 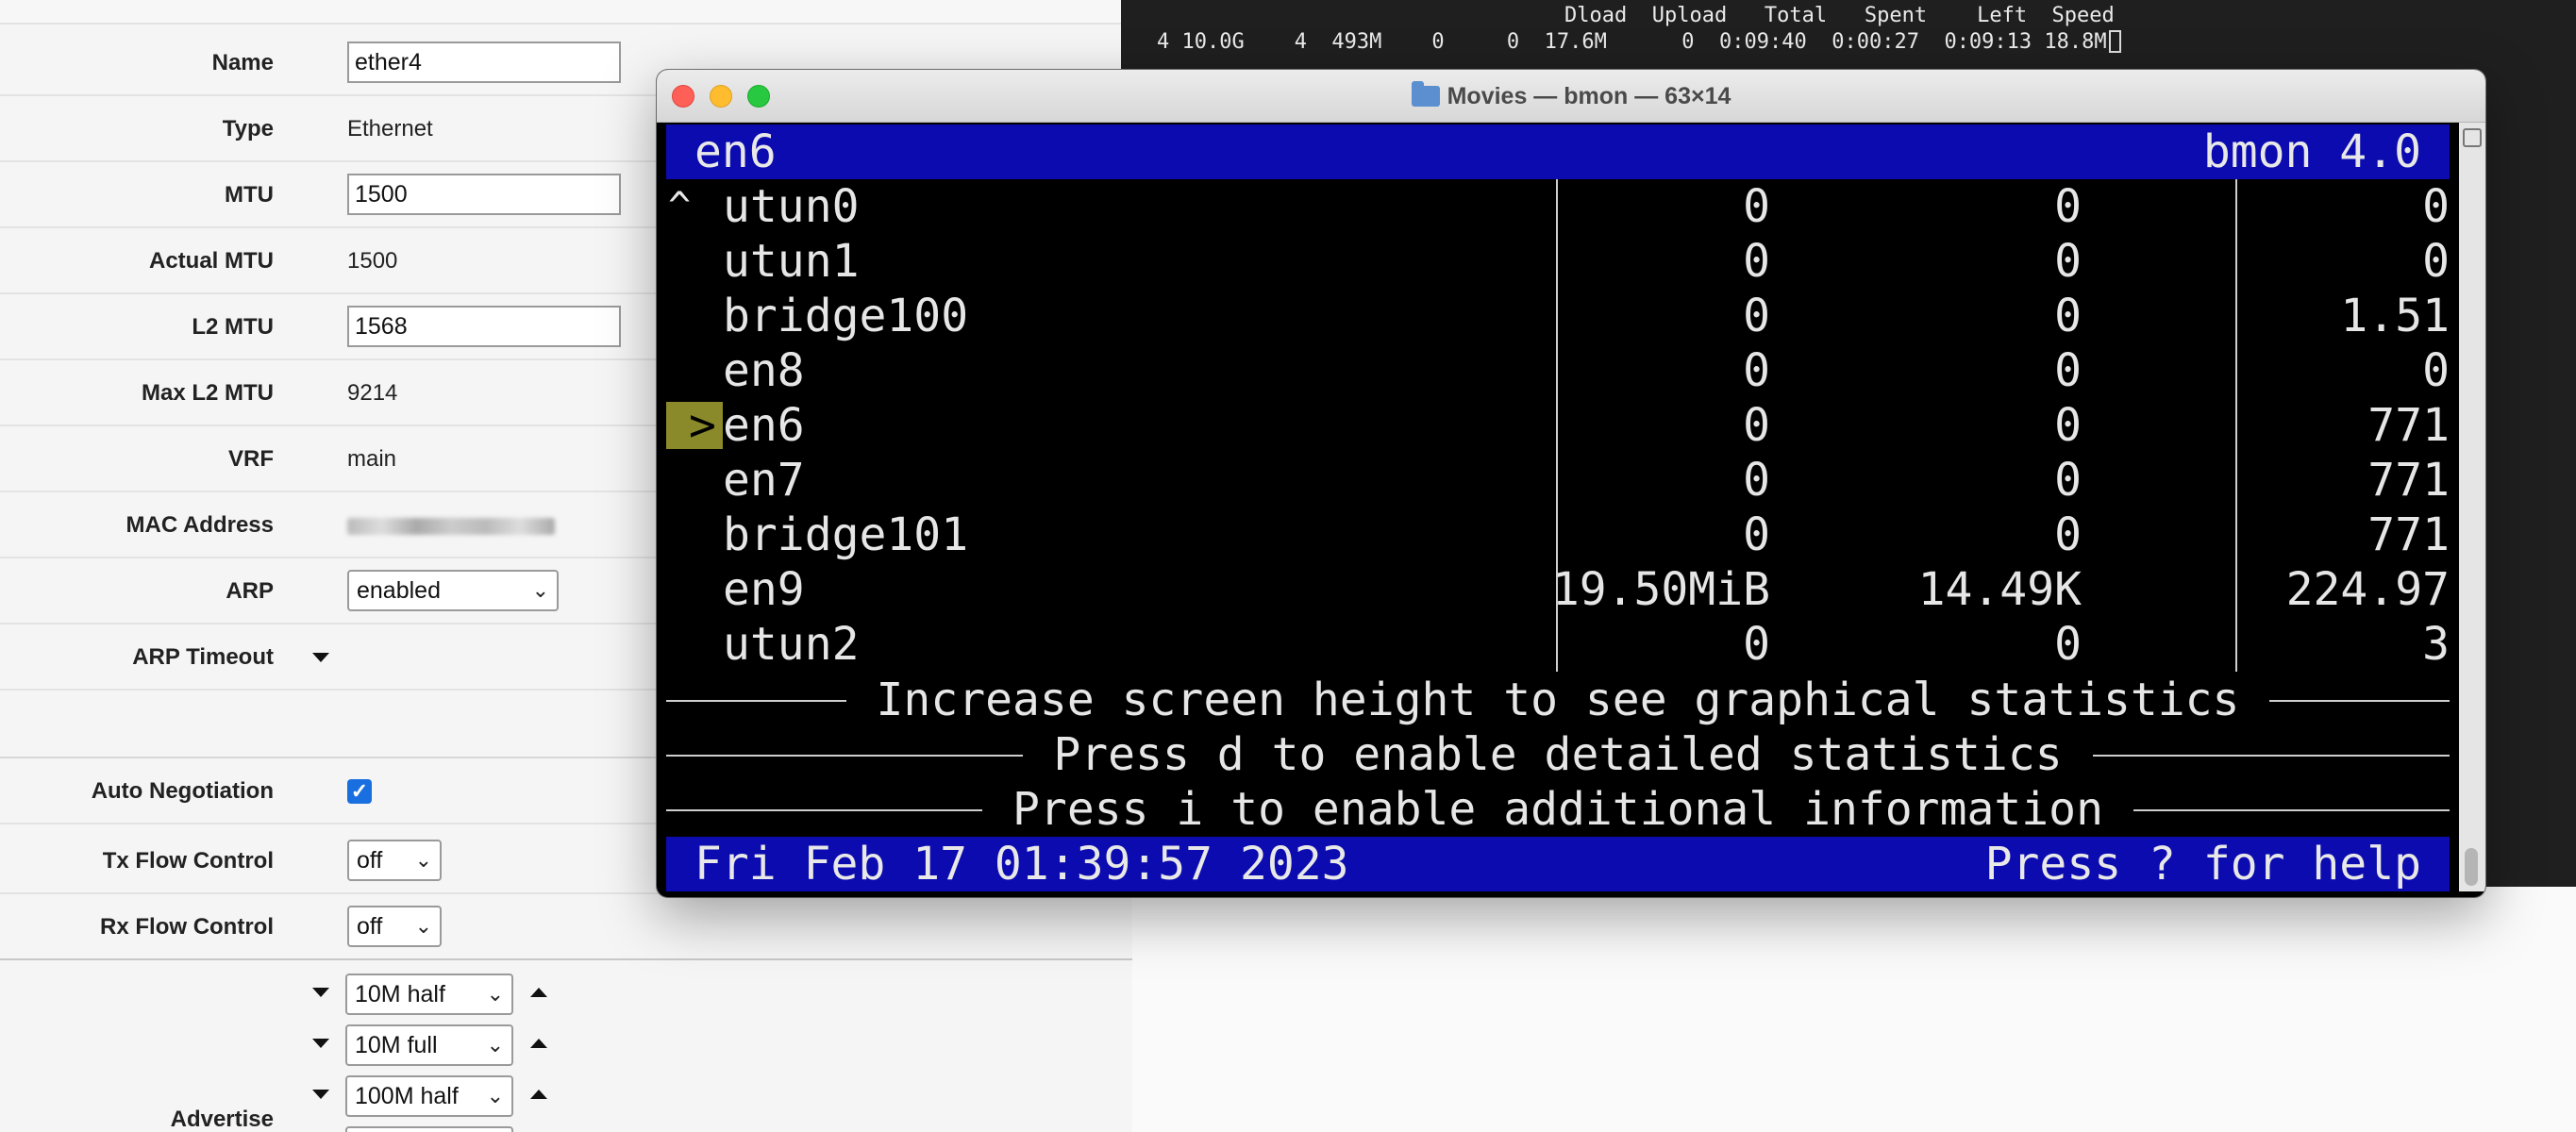 What do you see at coordinates (764, 370) in the screenshot?
I see `interface-name: en8` at bounding box center [764, 370].